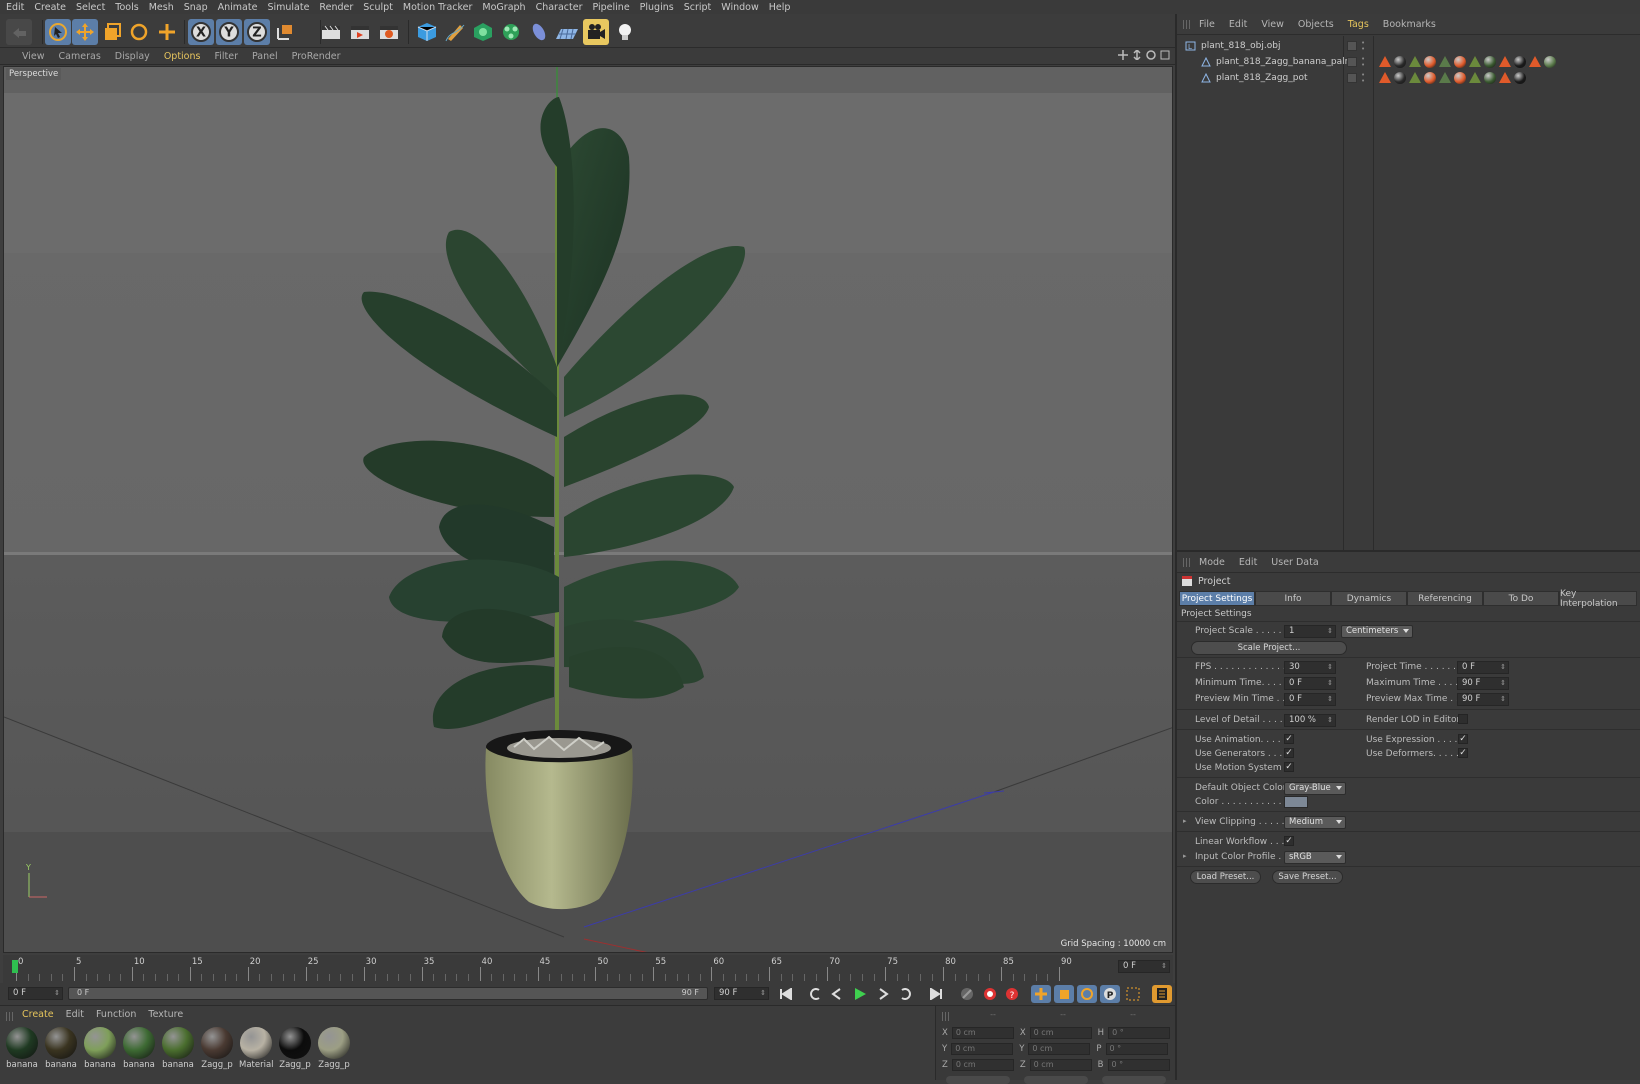 Image resolution: width=1640 pixels, height=1084 pixels. Describe the element at coordinates (1012, 994) in the screenshot. I see `autokeying-icon: ?` at that location.